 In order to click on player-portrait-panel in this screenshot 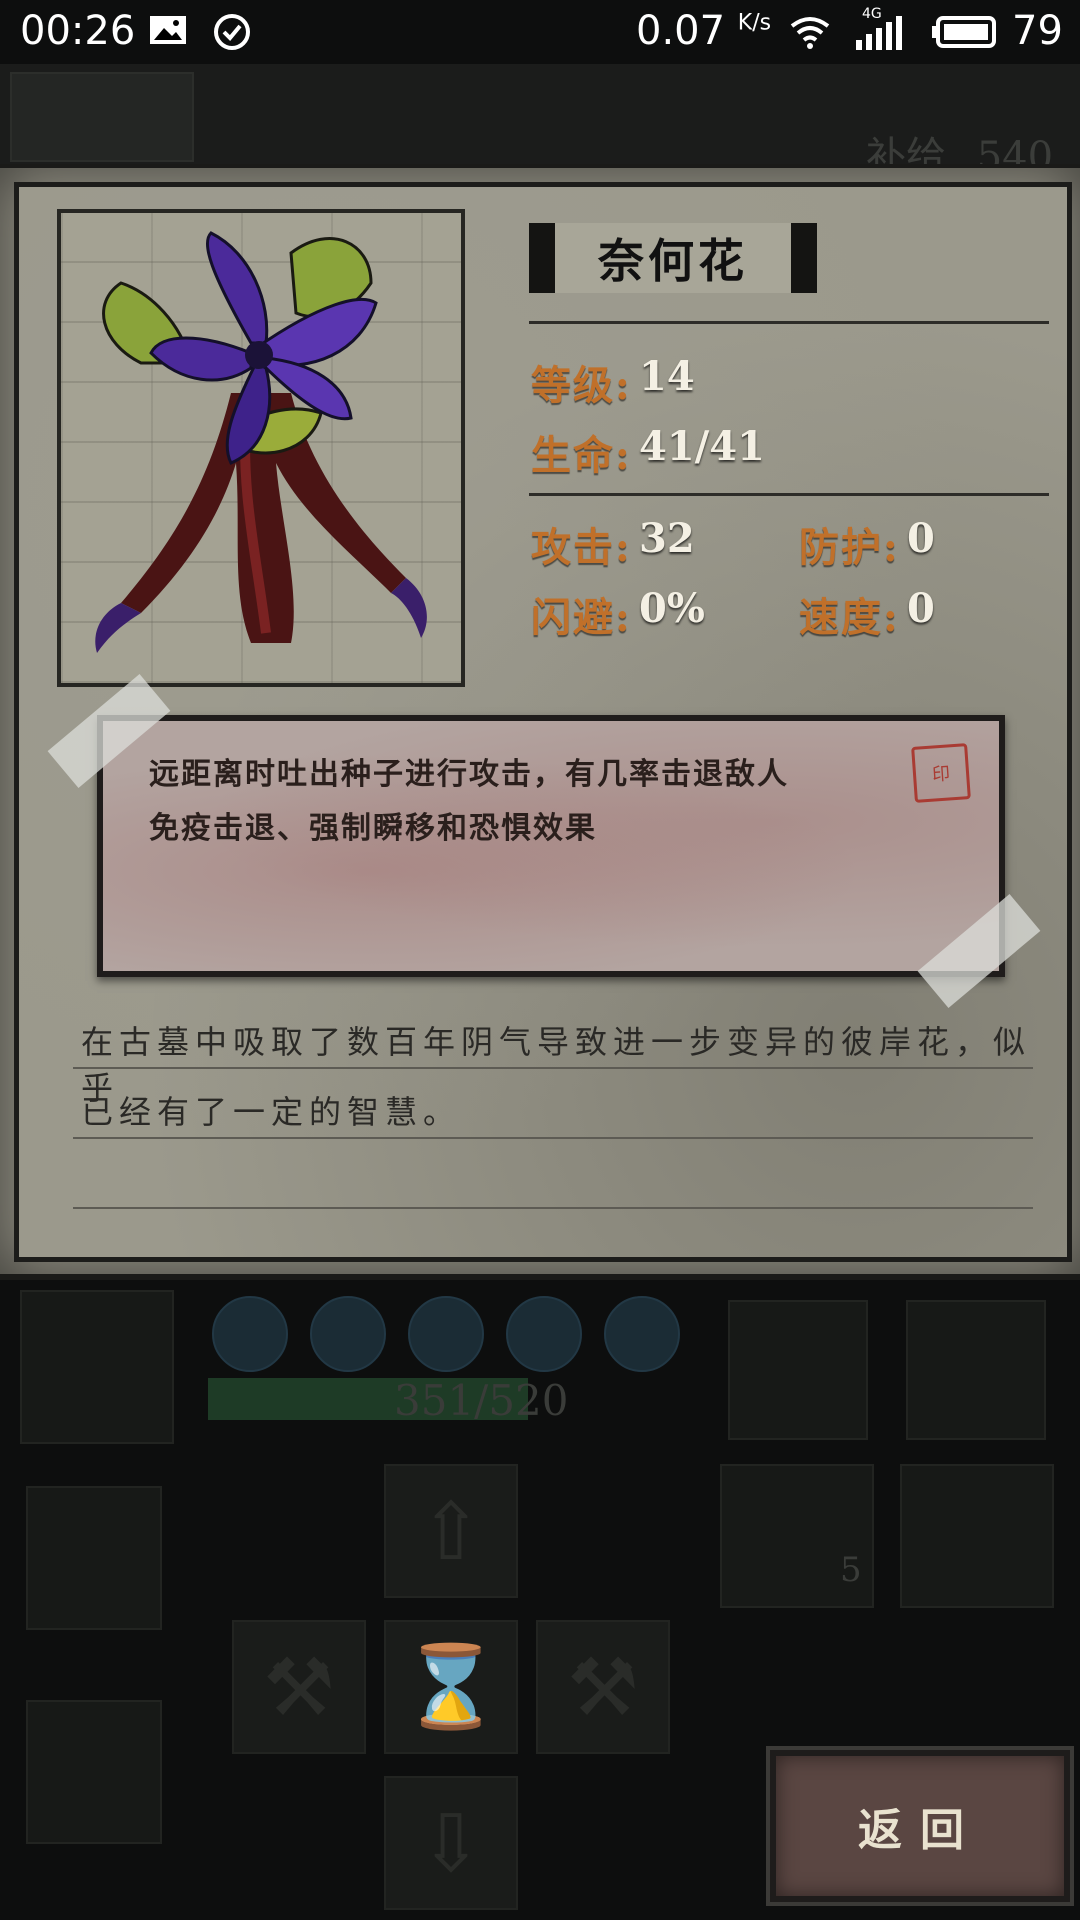, I will do `click(97, 1367)`.